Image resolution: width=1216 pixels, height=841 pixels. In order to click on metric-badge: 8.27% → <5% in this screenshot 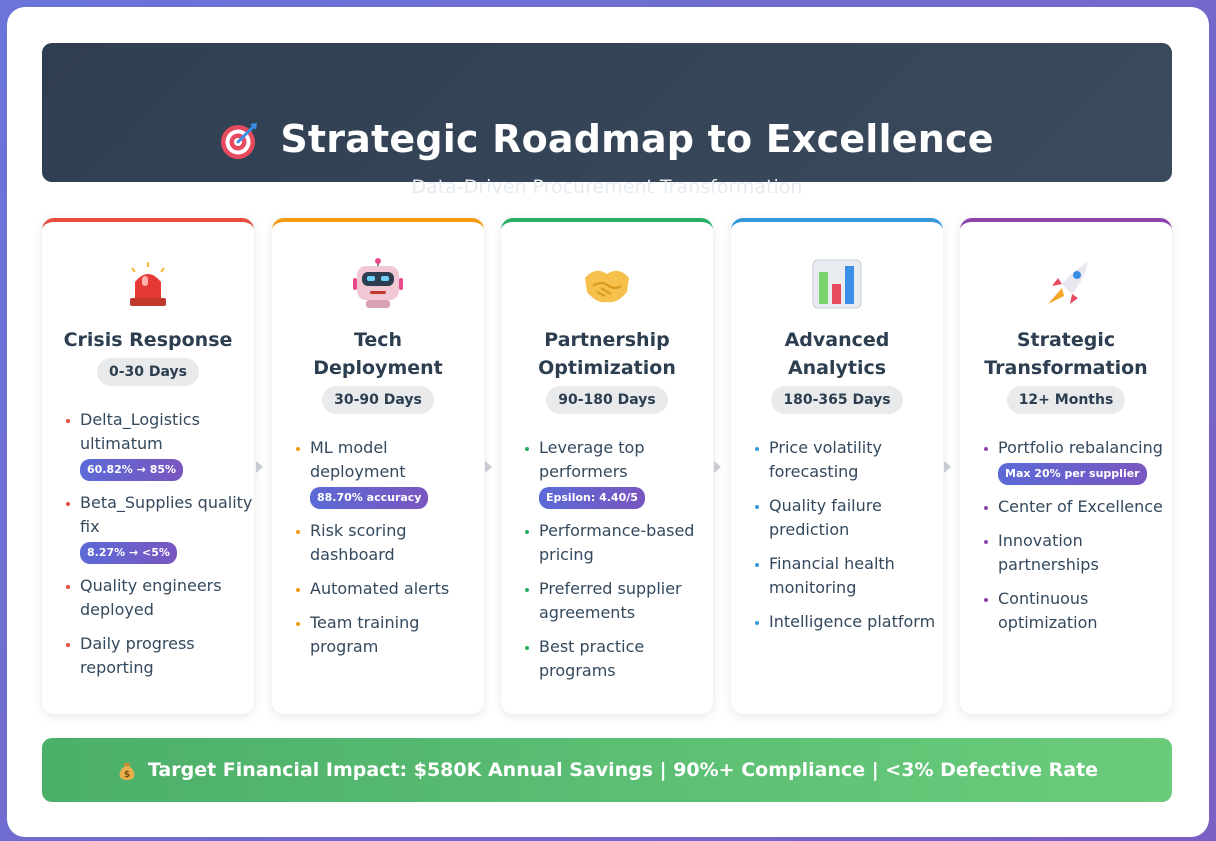, I will do `click(128, 553)`.